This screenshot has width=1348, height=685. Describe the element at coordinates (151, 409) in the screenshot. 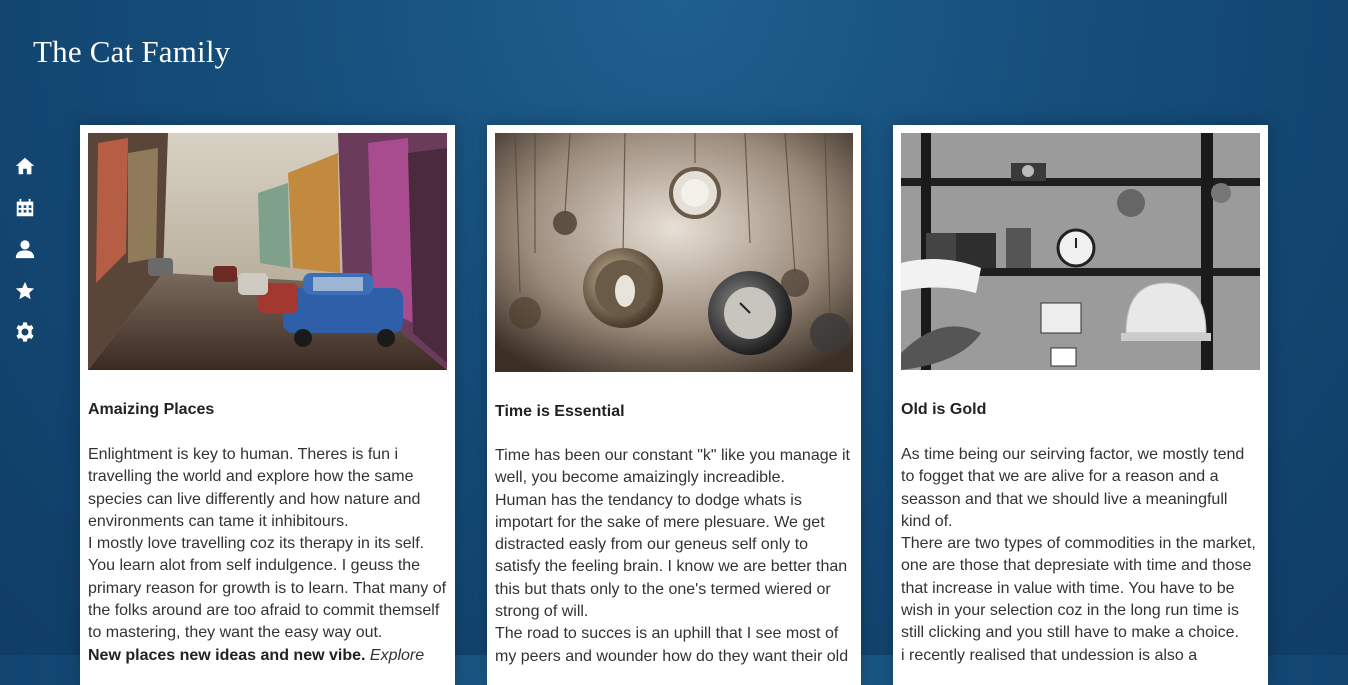

I see `card-title: Amaizing Places` at that location.